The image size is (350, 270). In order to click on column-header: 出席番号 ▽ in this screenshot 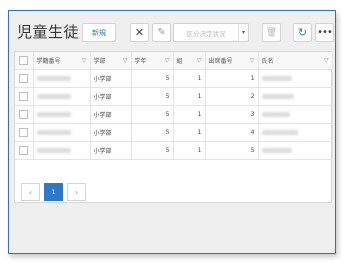, I will do `click(232, 61)`.